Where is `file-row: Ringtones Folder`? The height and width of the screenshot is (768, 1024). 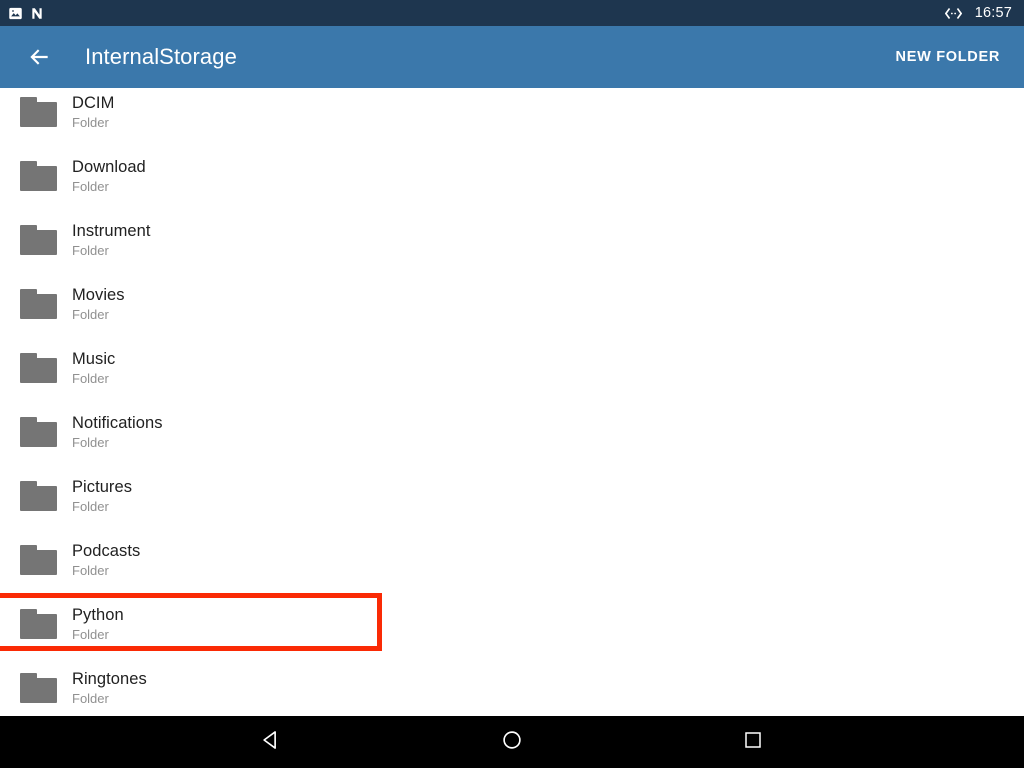 file-row: Ringtones Folder is located at coordinates (512, 686).